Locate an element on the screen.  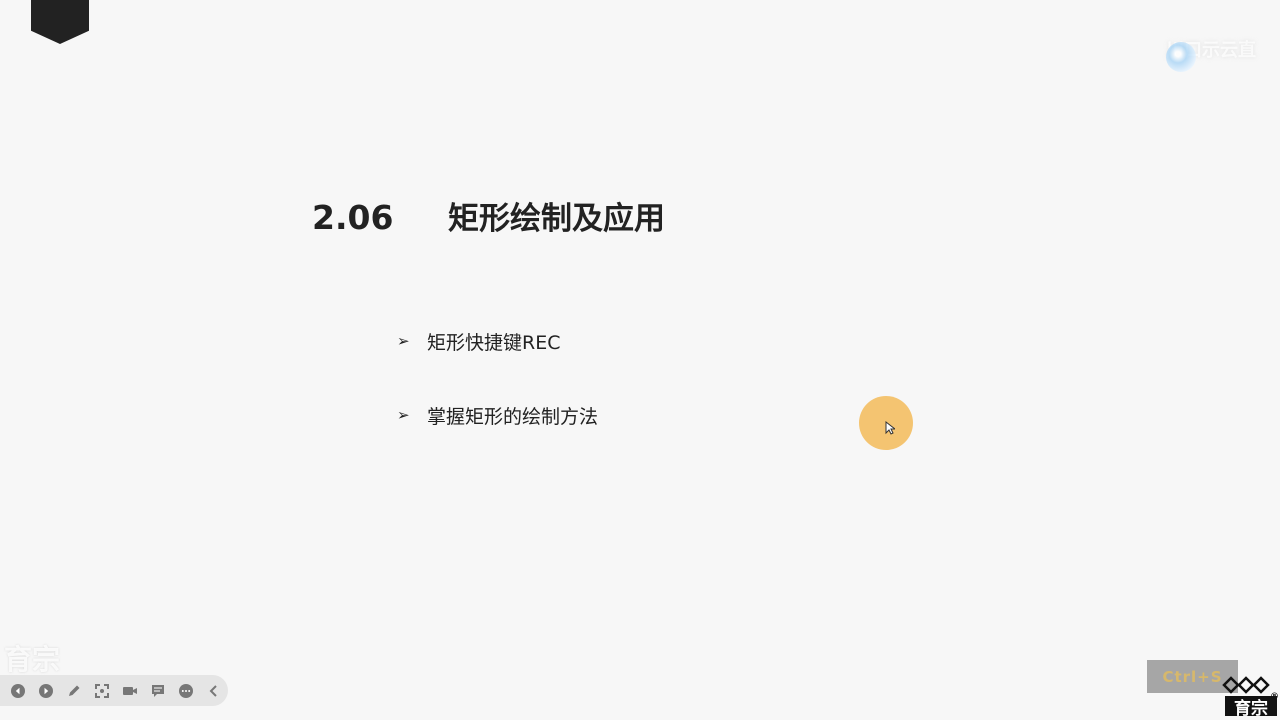
presentation-toolbar is located at coordinates (114, 690).